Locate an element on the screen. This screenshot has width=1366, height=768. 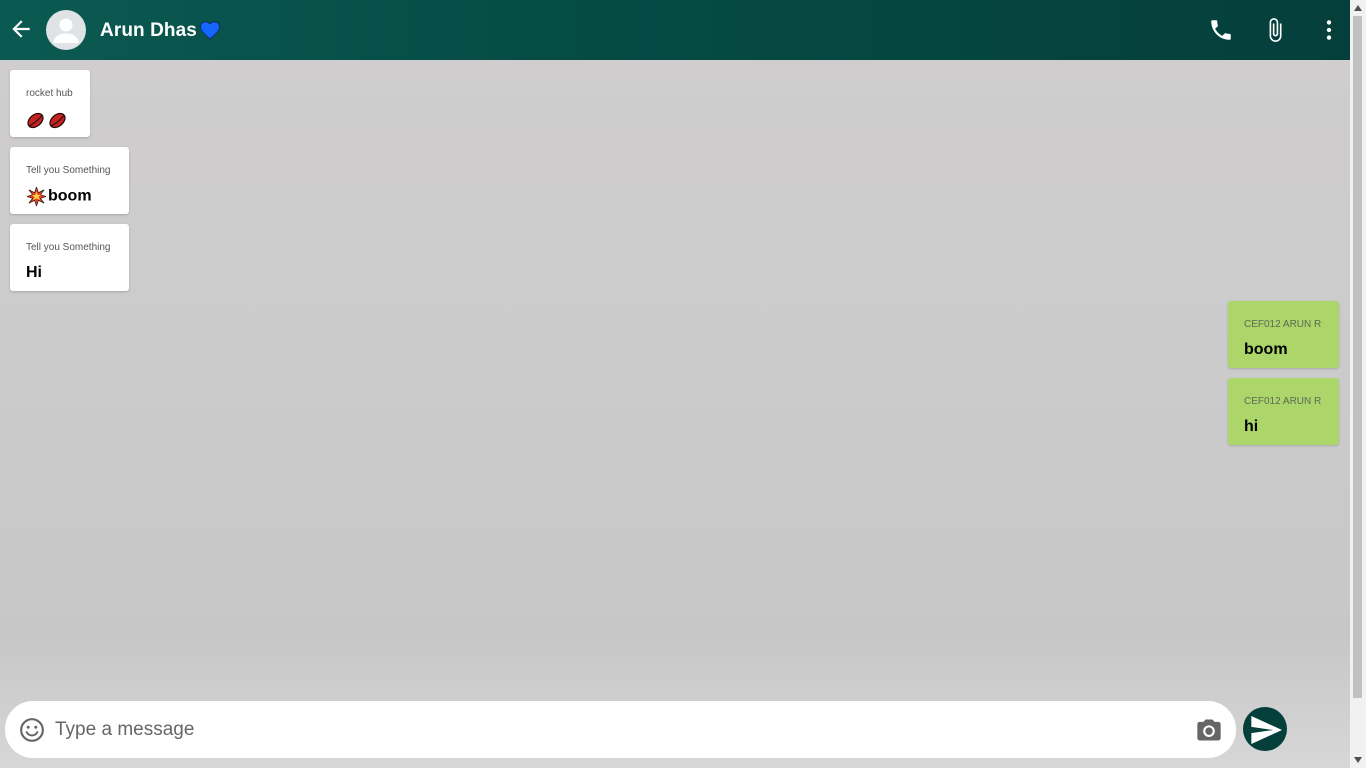
collision-emoji-icon is located at coordinates (36, 196).